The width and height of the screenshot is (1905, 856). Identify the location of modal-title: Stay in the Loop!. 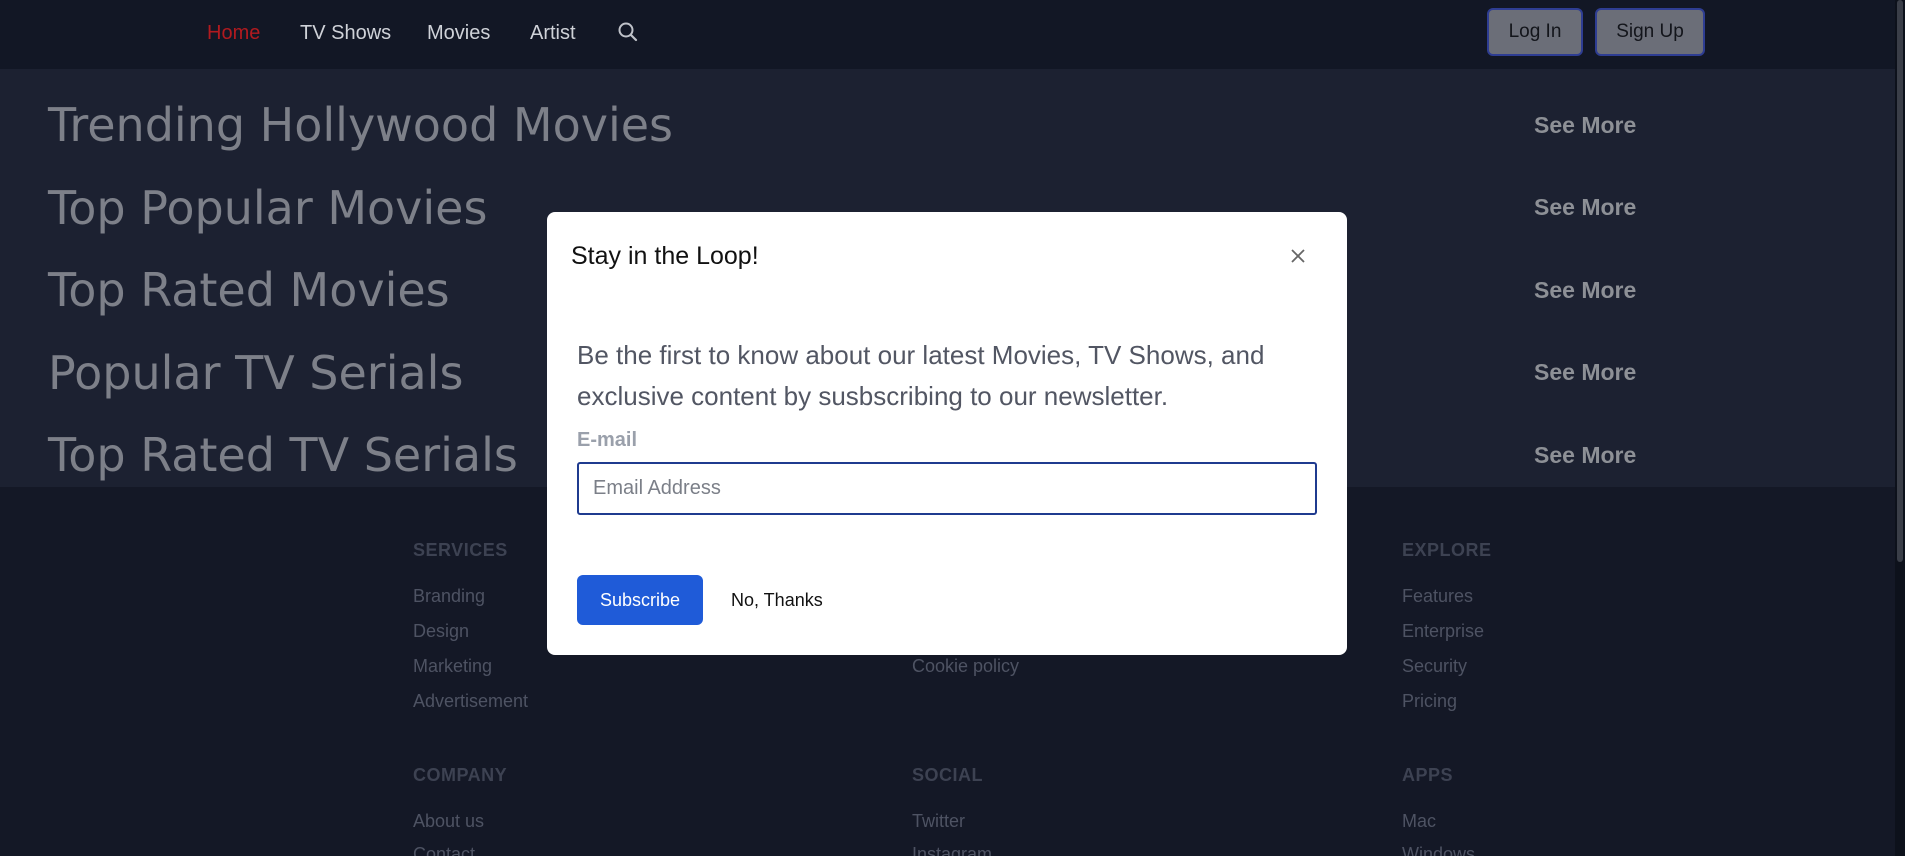
(665, 256).